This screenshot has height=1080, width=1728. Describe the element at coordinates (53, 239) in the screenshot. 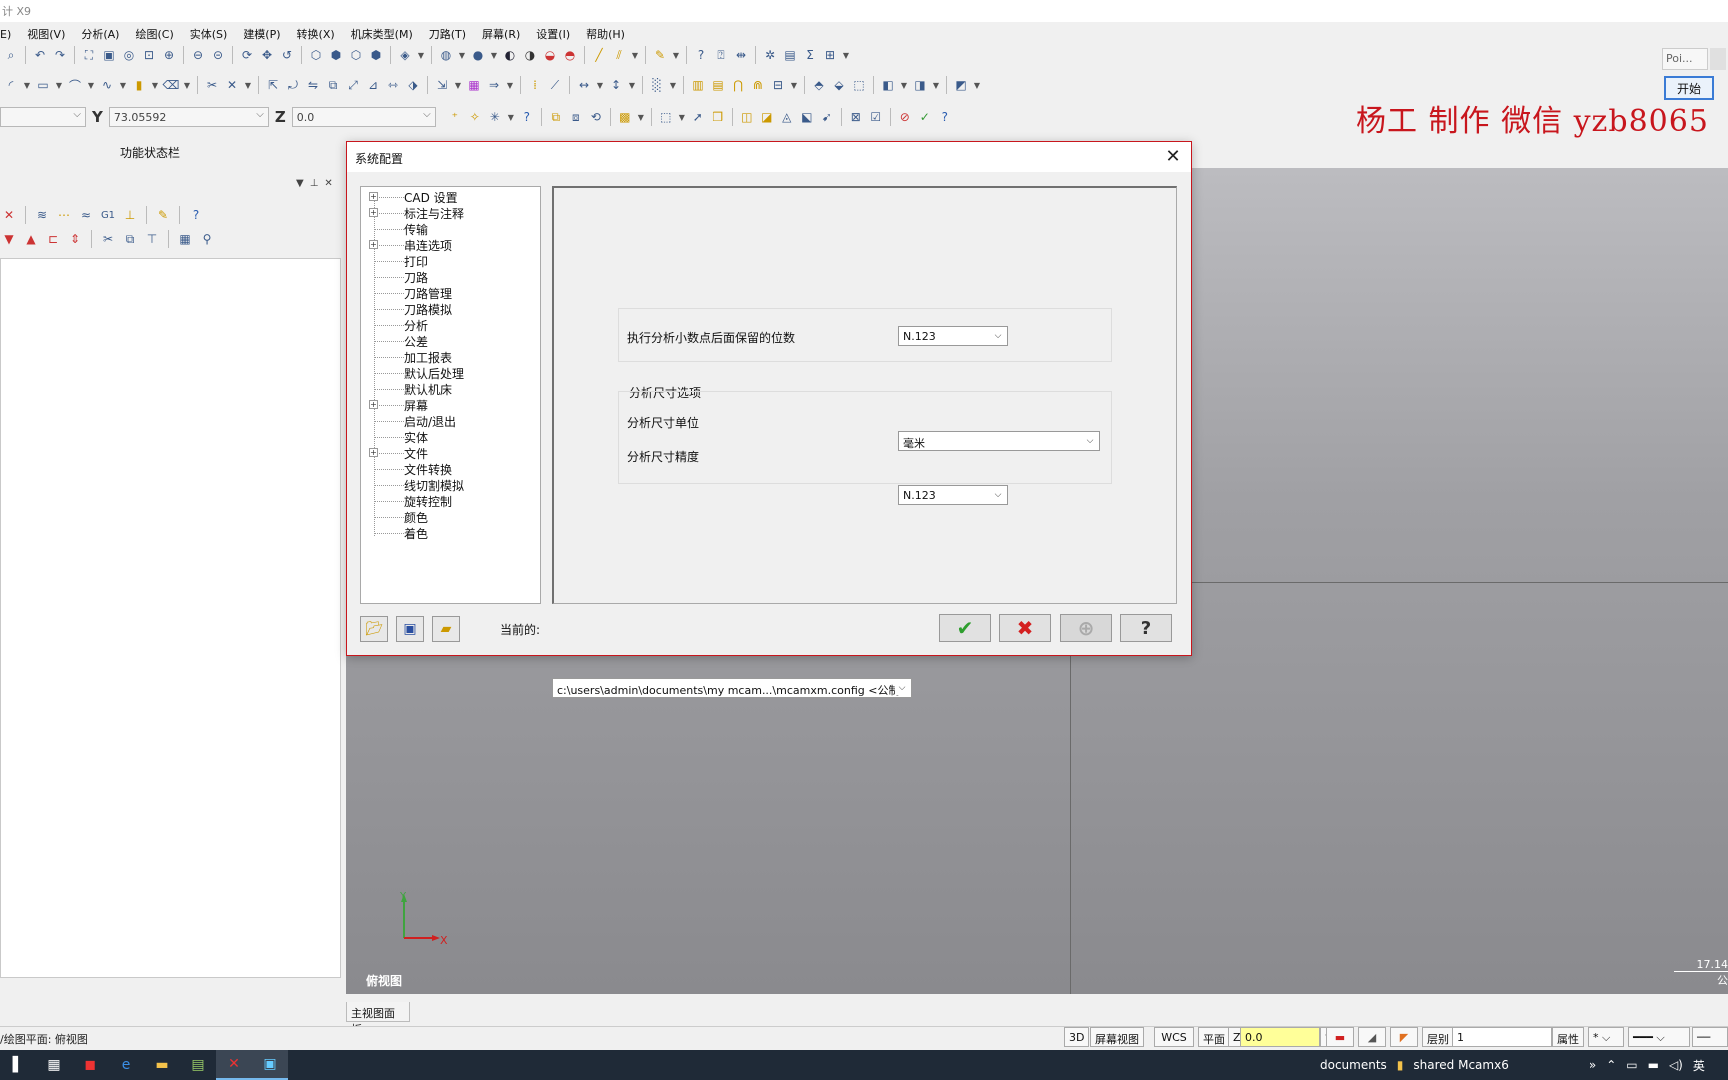

I see `move-insert-icon: ⊏` at that location.